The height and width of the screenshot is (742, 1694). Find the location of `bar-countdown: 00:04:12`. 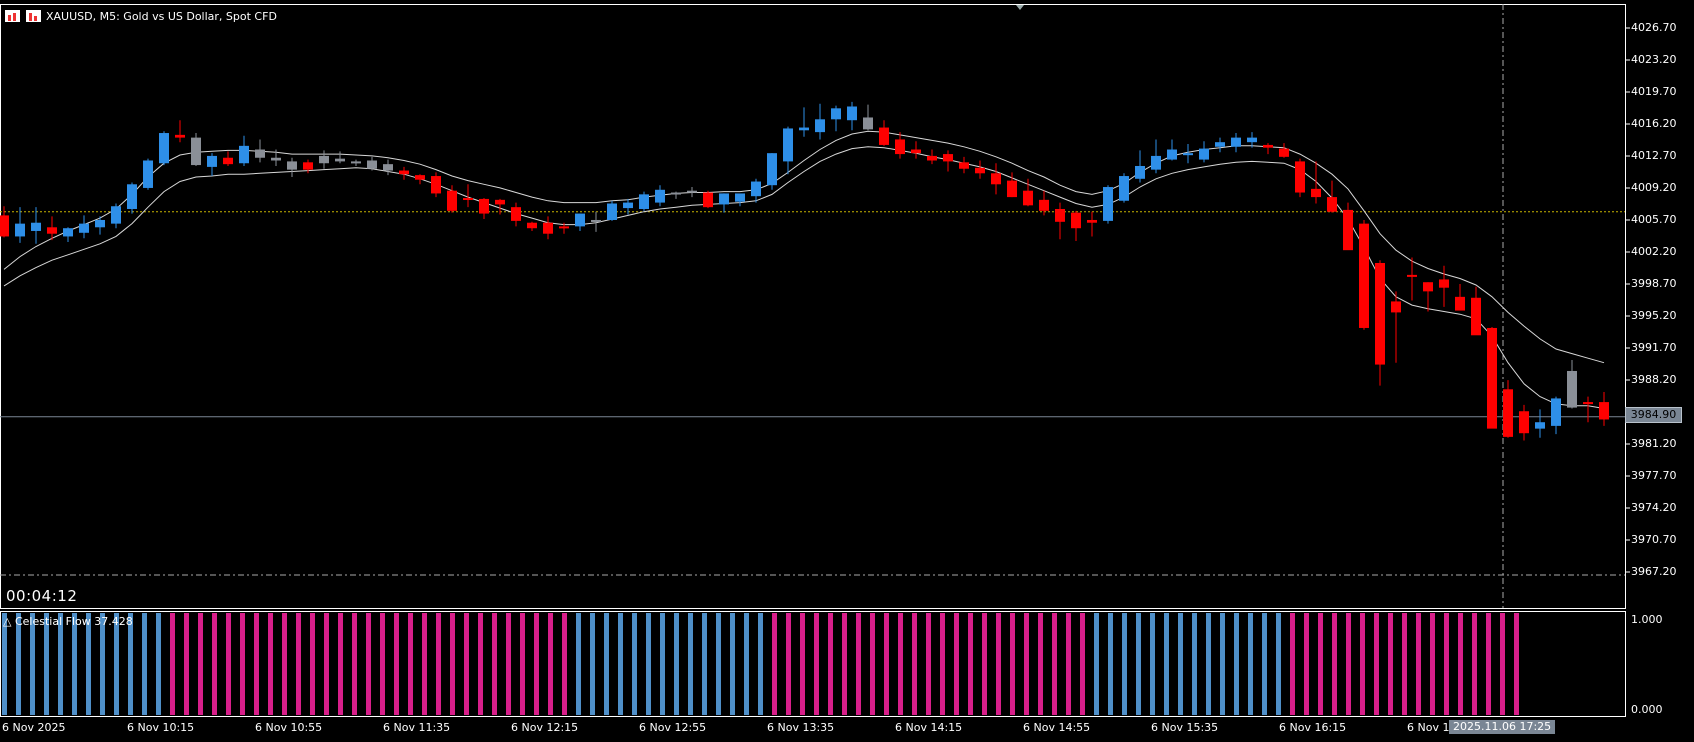

bar-countdown: 00:04:12 is located at coordinates (42, 596).